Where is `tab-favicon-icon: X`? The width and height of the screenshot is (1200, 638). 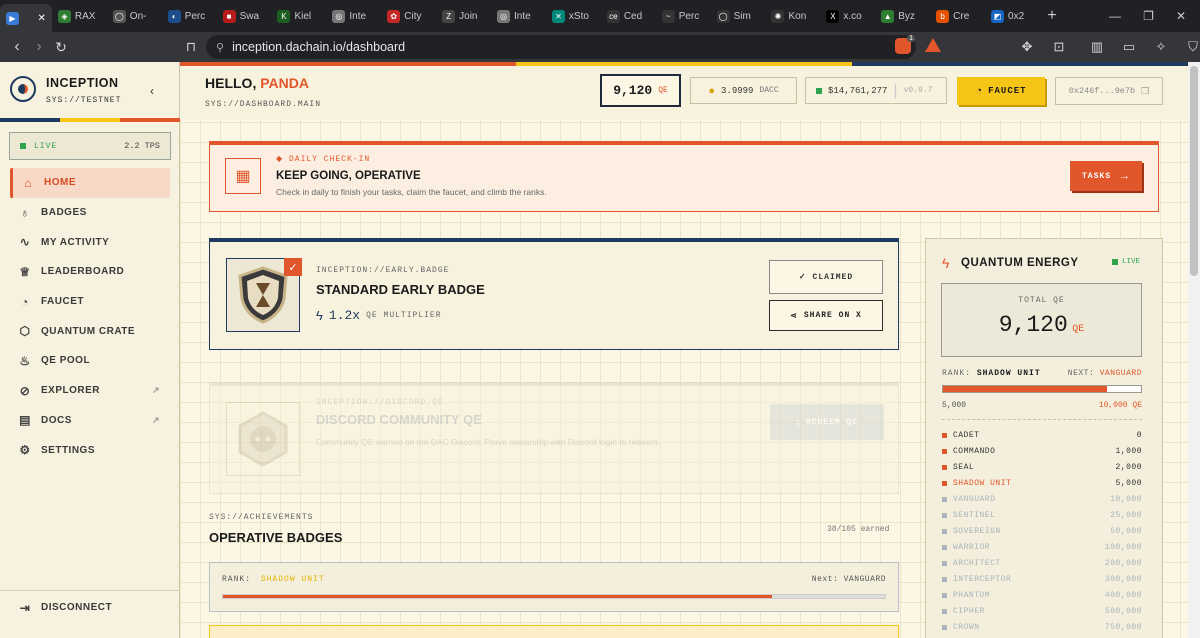
tab-favicon-icon: X is located at coordinates (833, 16).